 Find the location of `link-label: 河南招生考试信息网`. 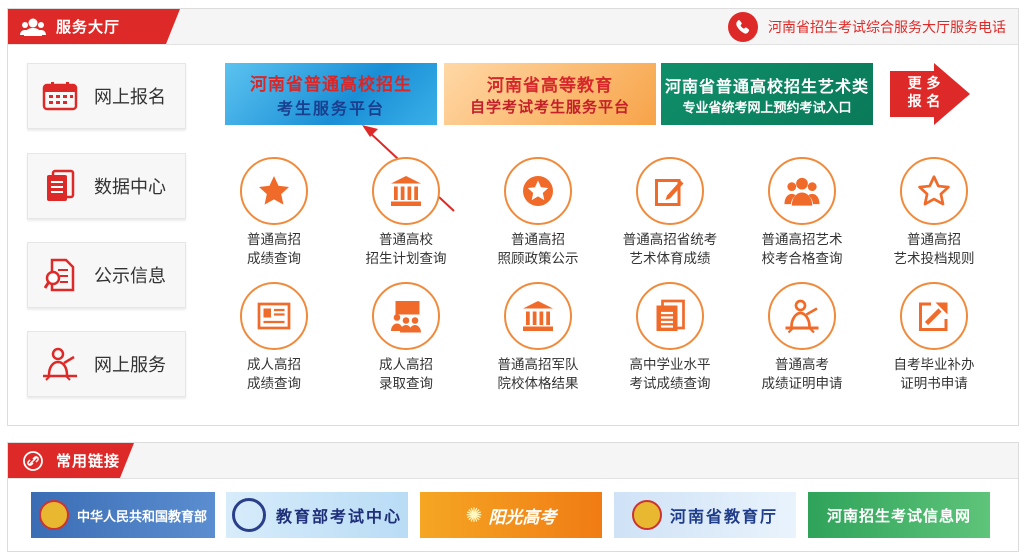

link-label: 河南招生考试信息网 is located at coordinates (898, 515).